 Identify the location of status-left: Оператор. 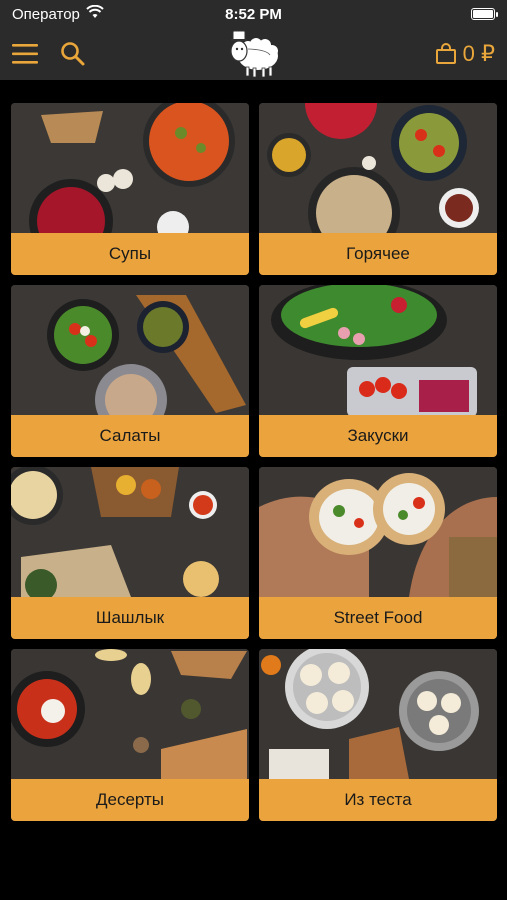
(58, 13).